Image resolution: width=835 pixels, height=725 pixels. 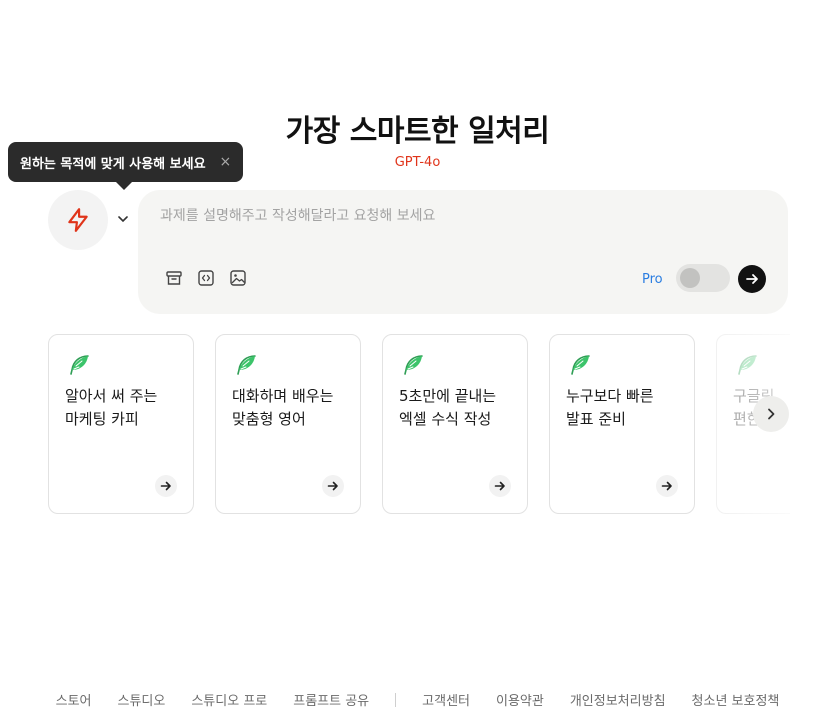 What do you see at coordinates (111, 396) in the screenshot?
I see `card-title-line: 알아서 써 주는` at bounding box center [111, 396].